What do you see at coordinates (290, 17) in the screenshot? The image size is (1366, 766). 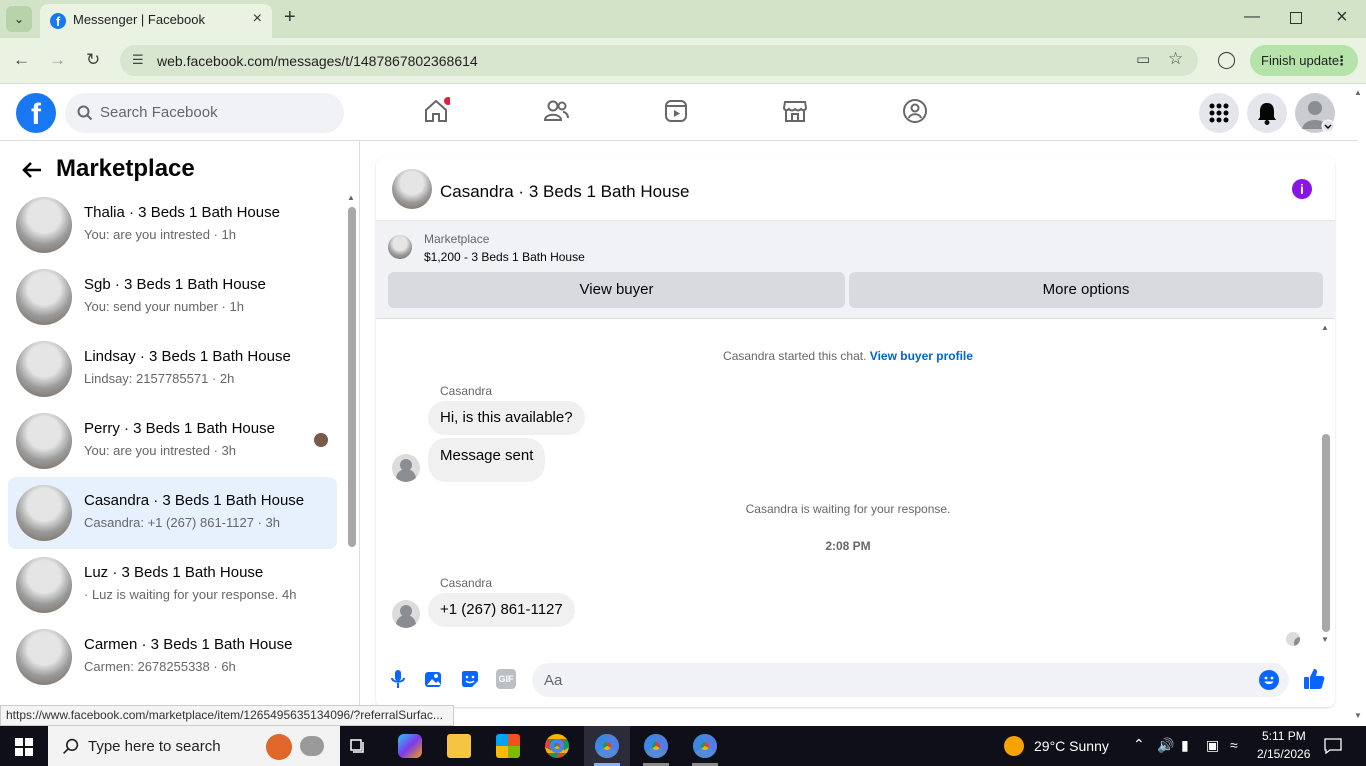 I see `new-tab-icon: +` at bounding box center [290, 17].